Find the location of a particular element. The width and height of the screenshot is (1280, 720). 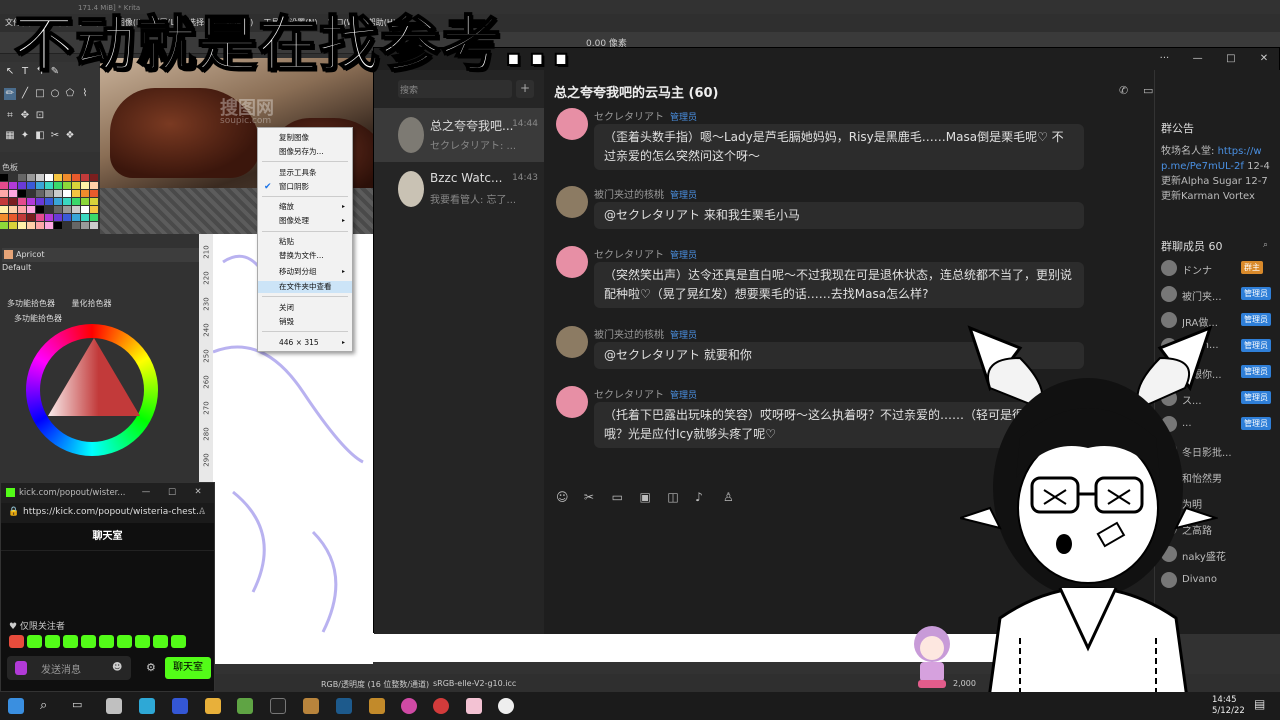

krita-icon is located at coordinates (409, 706).